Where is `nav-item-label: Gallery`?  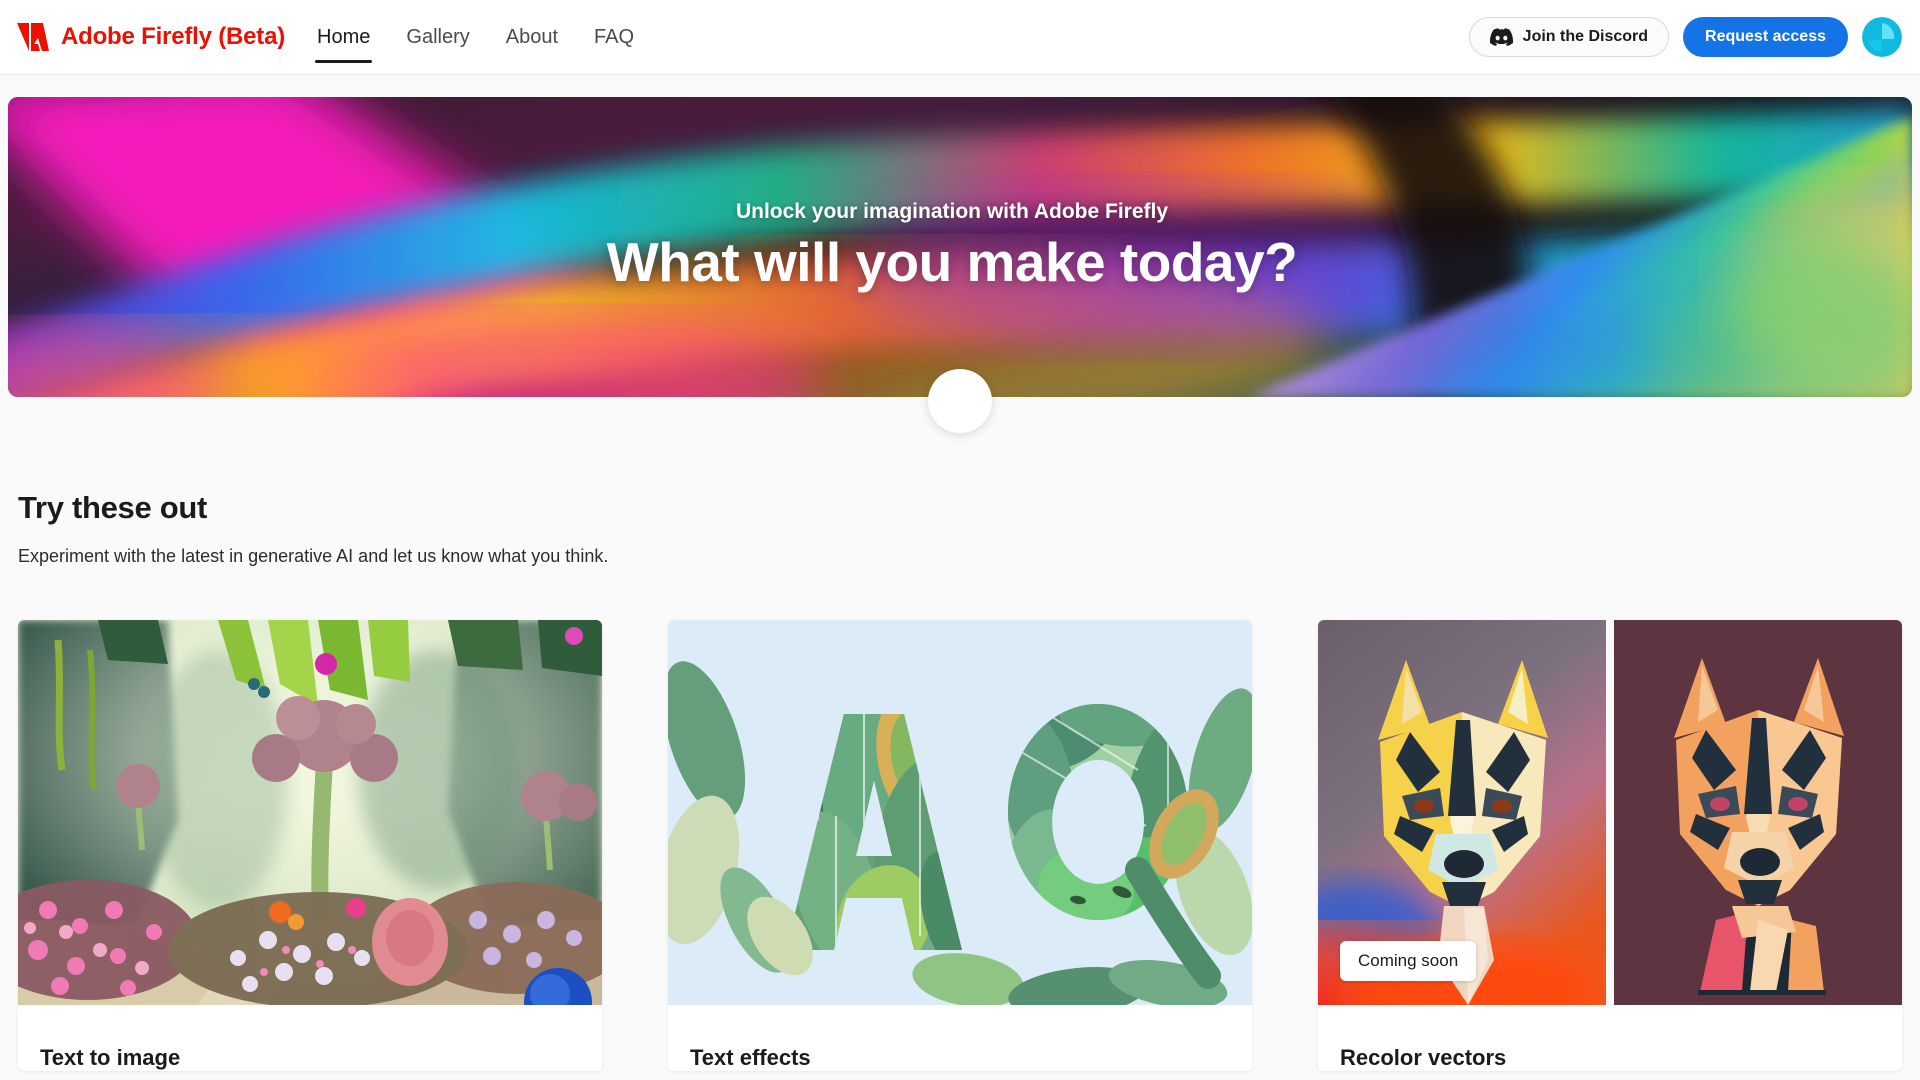
nav-item-label: Gallery is located at coordinates (438, 36).